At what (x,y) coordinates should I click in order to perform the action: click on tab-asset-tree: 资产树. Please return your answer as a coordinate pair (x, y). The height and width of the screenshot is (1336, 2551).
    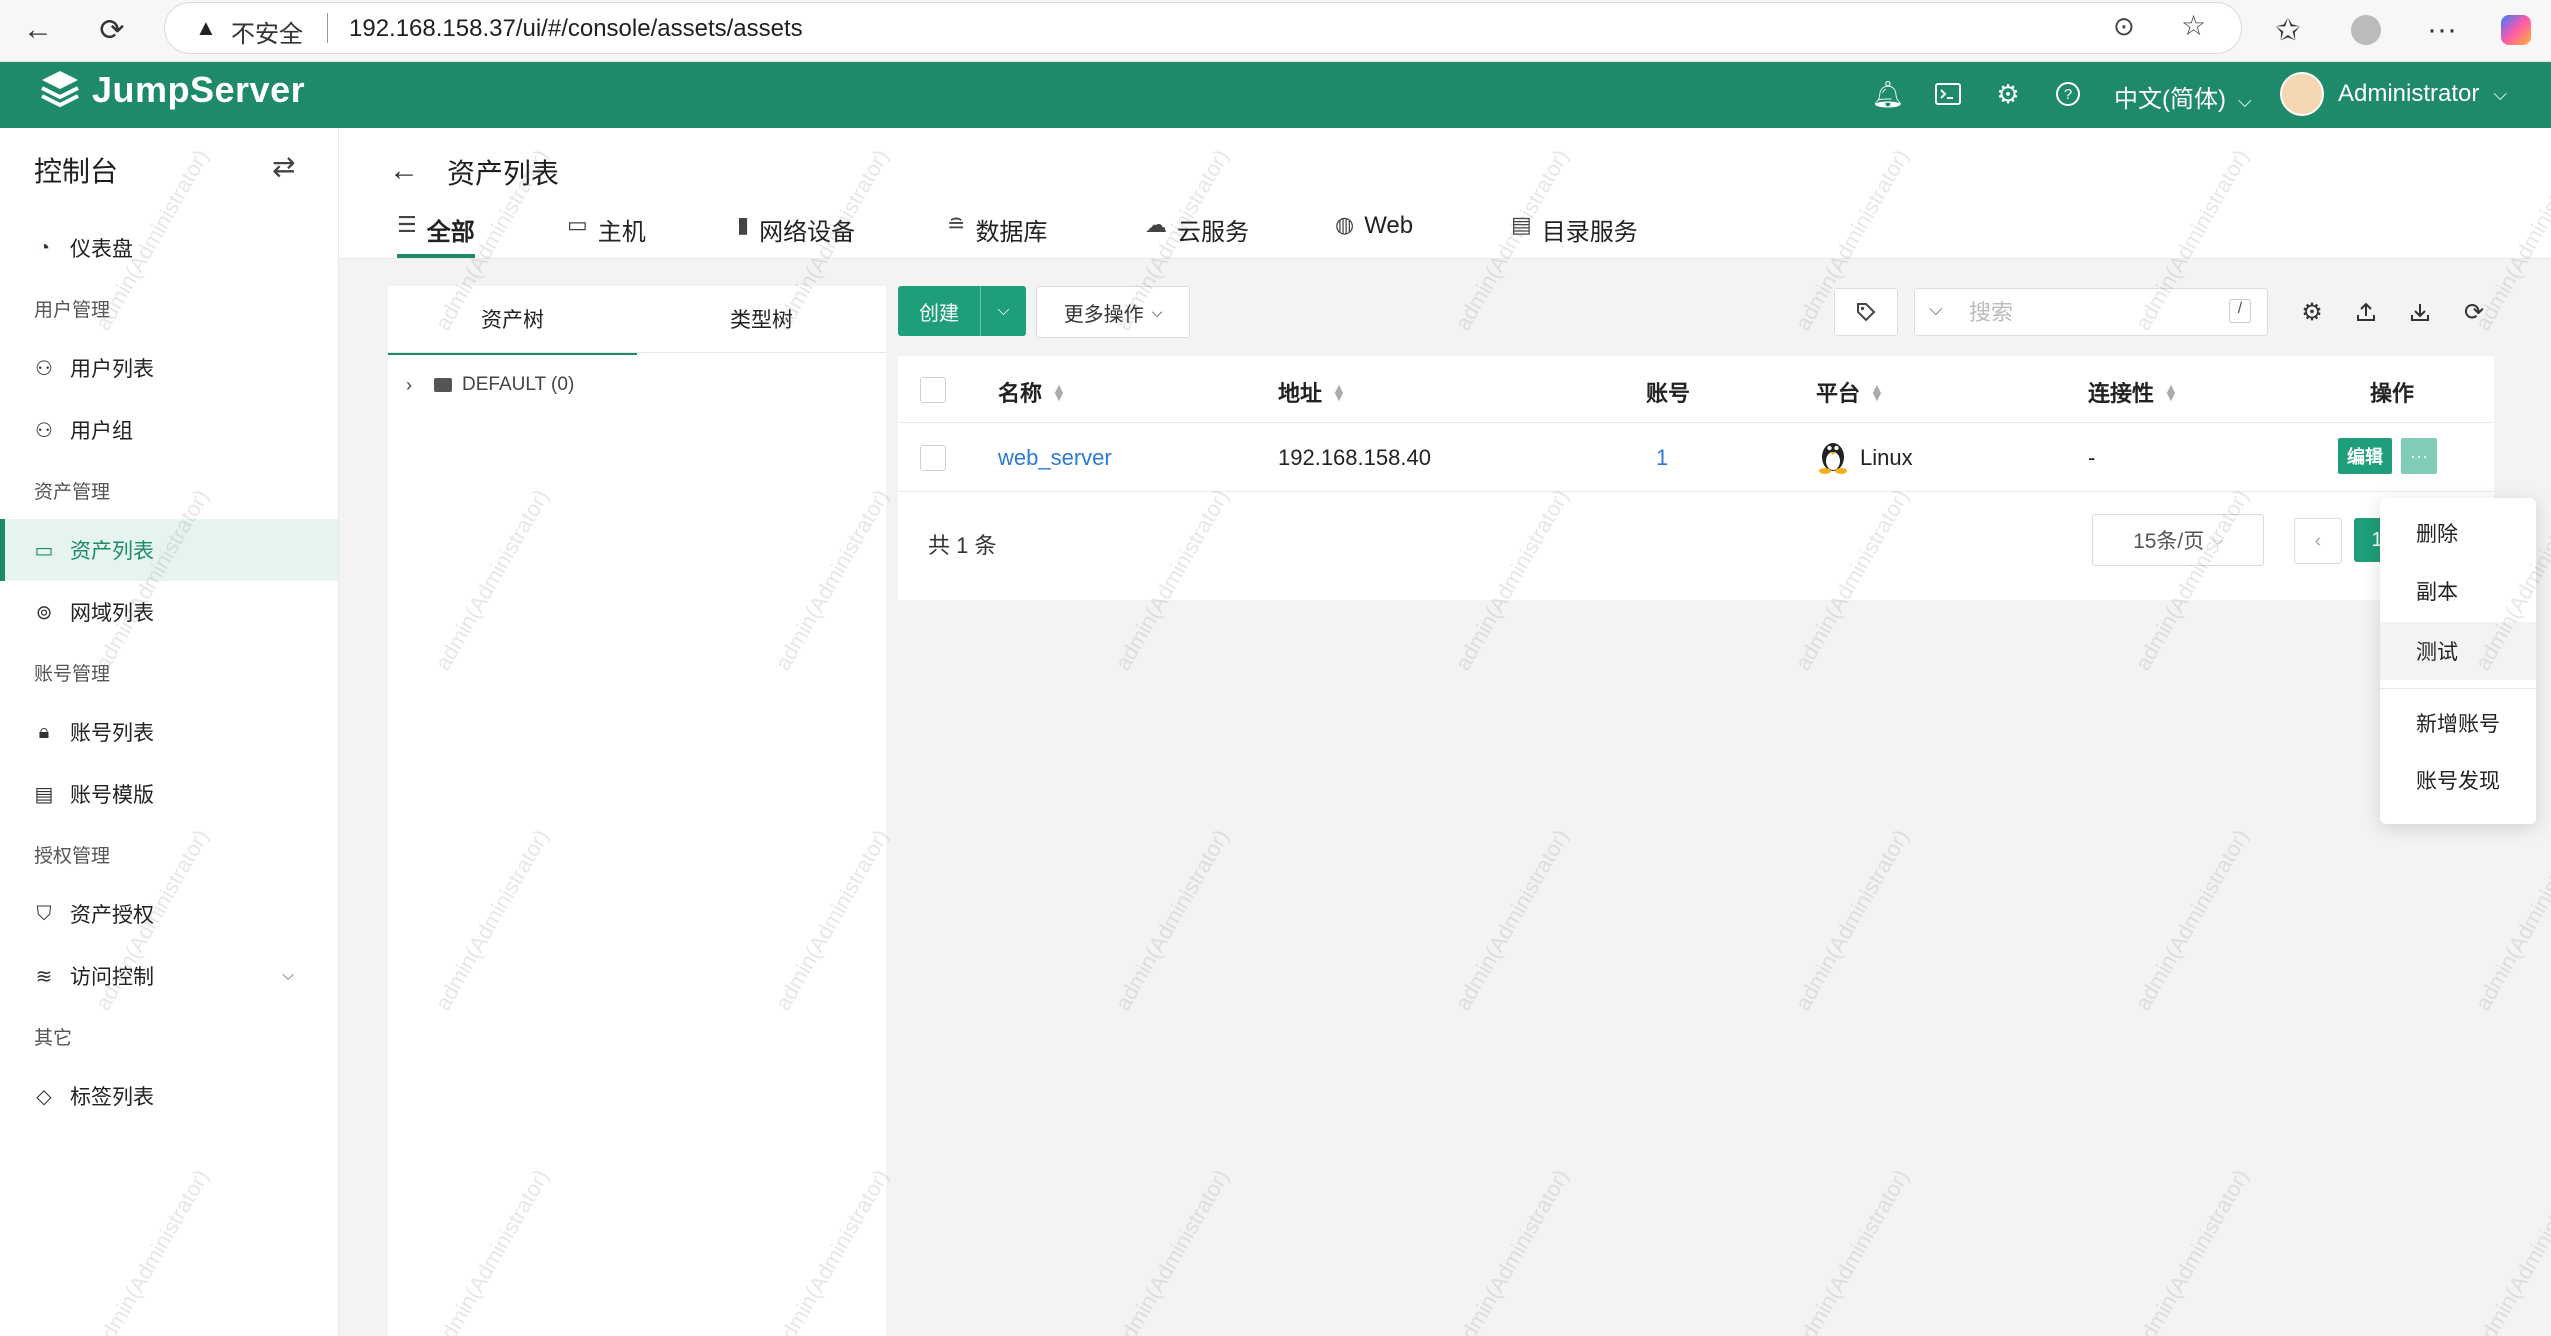
    Looking at the image, I should click on (512, 320).